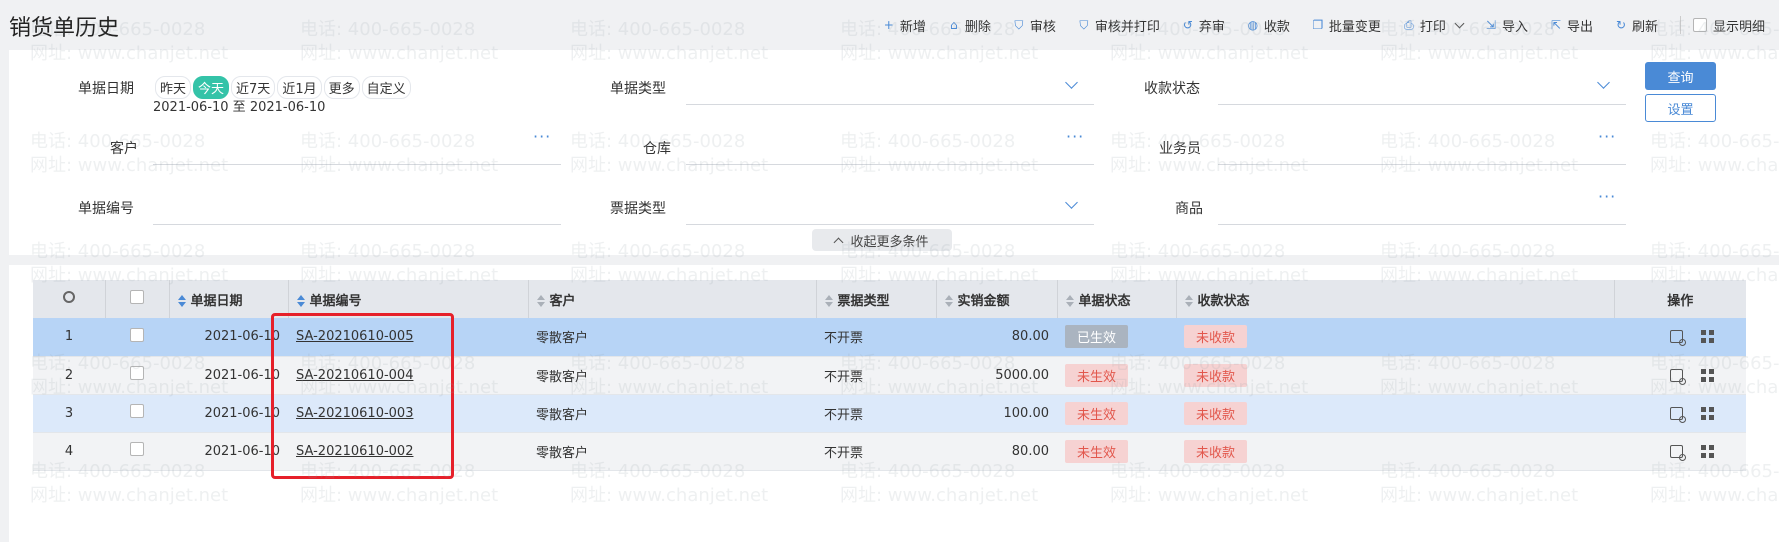 The width and height of the screenshot is (1779, 542). Describe the element at coordinates (1636, 25) in the screenshot. I see `refresh-button: ↻ 刷新` at that location.